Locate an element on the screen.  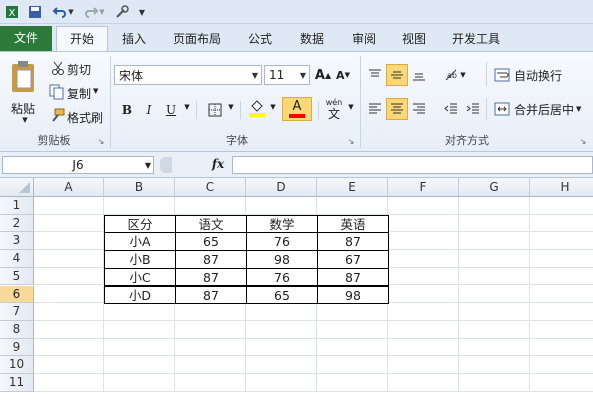
underline-button: U is located at coordinates (171, 110).